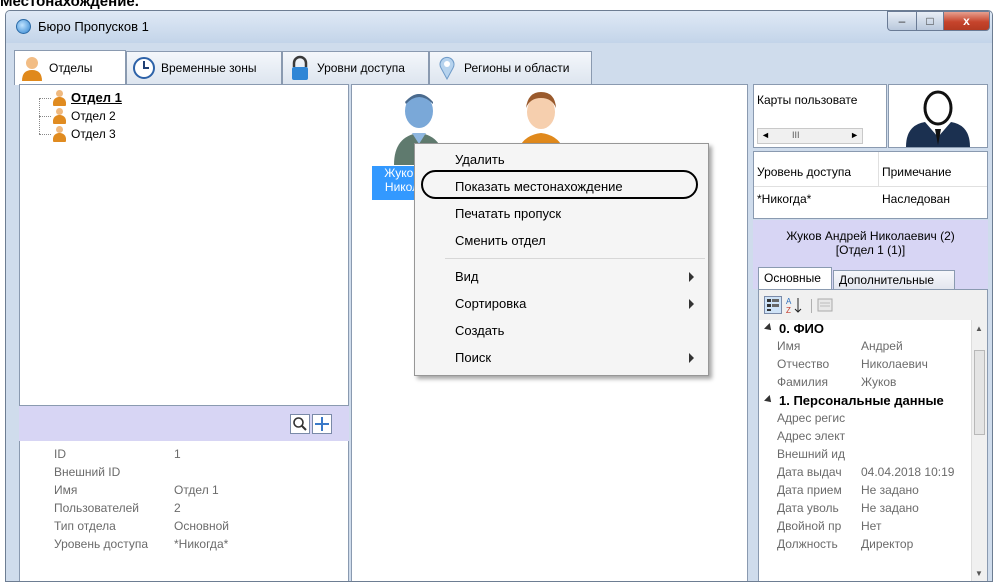 This screenshot has height=583, width=994. I want to click on app-icon, so click(23, 26).